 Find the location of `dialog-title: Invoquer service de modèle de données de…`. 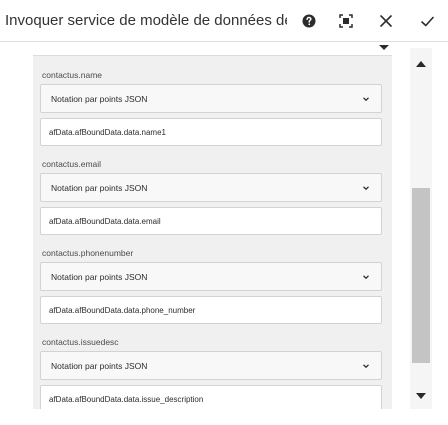

dialog-title: Invoquer service de modèle de données de… is located at coordinates (146, 20).